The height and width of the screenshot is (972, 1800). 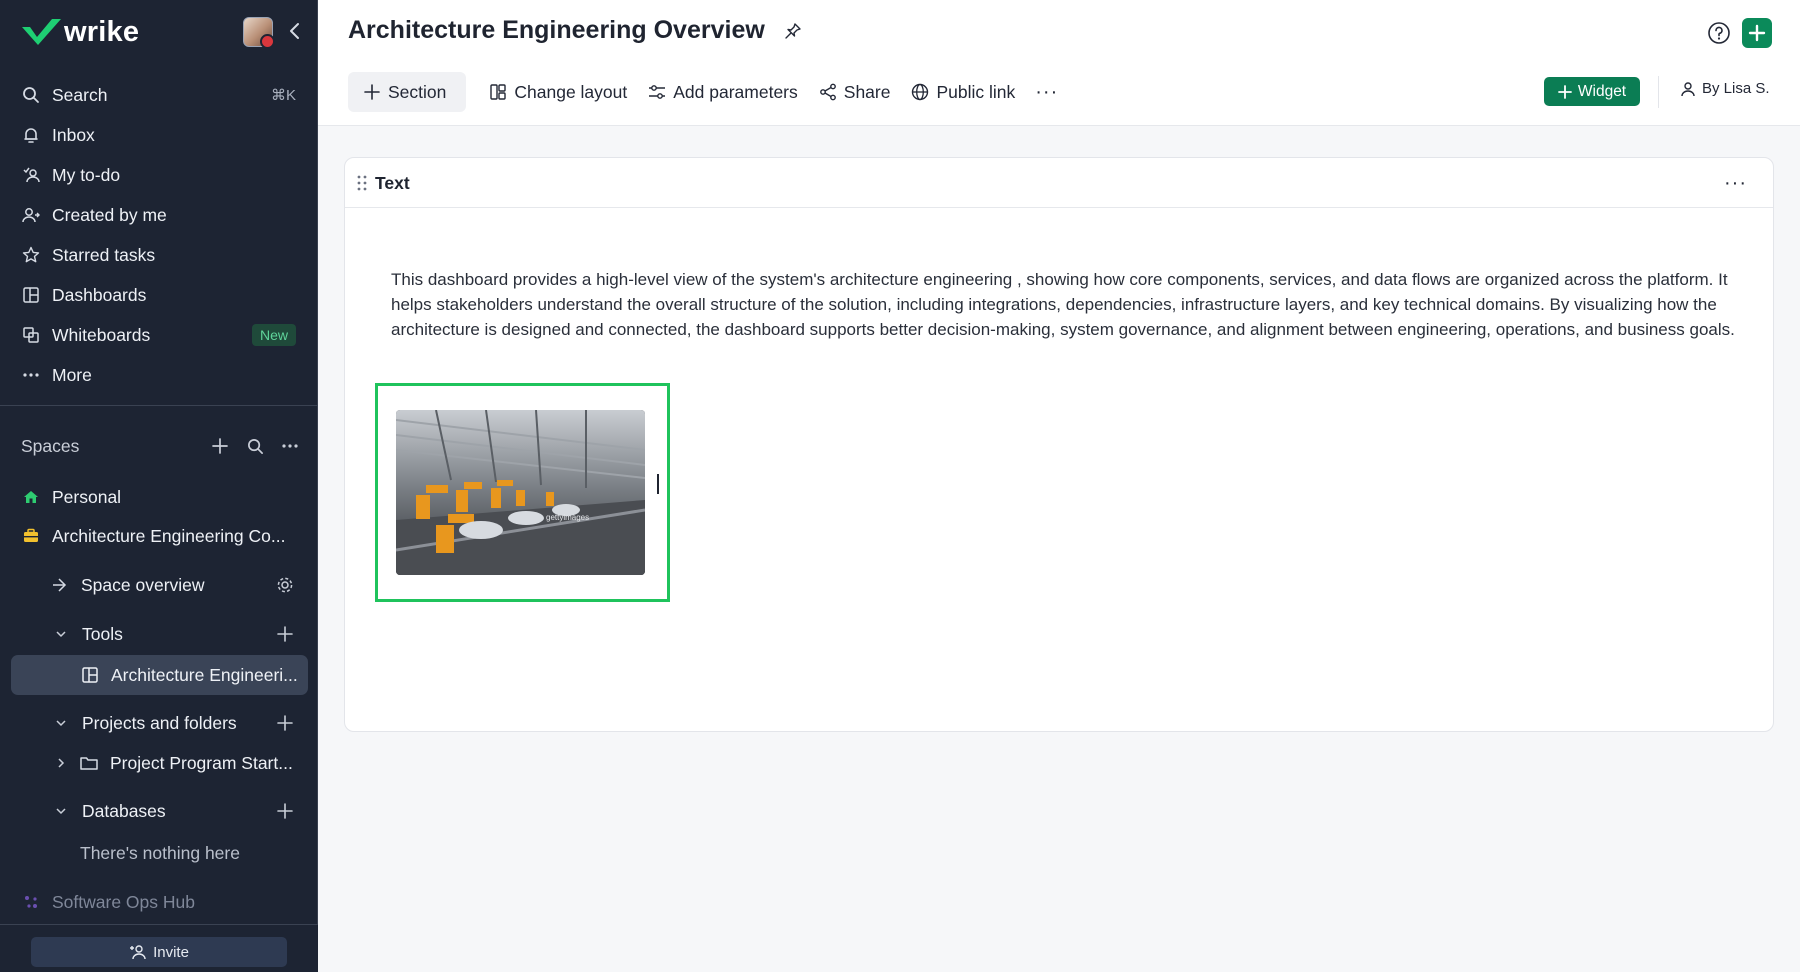 What do you see at coordinates (159, 722) in the screenshot?
I see `projects-label: Projects and folders` at bounding box center [159, 722].